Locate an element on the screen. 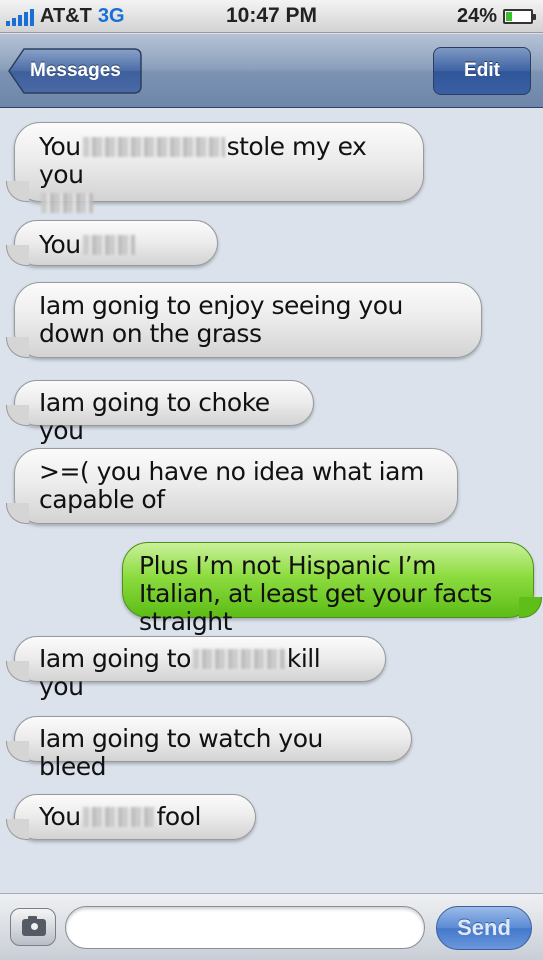 This screenshot has height=960, width=543. message-bubble-received: Iam going to kill you is located at coordinates (196, 668).